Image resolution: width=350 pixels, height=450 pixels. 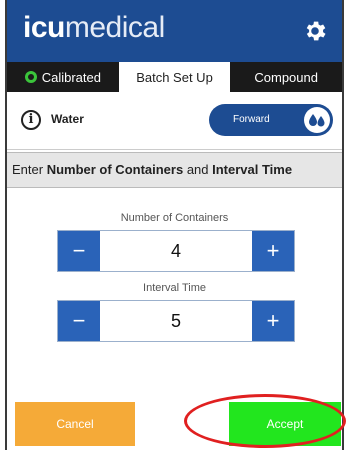 I want to click on info-icon: i, so click(x=31, y=120).